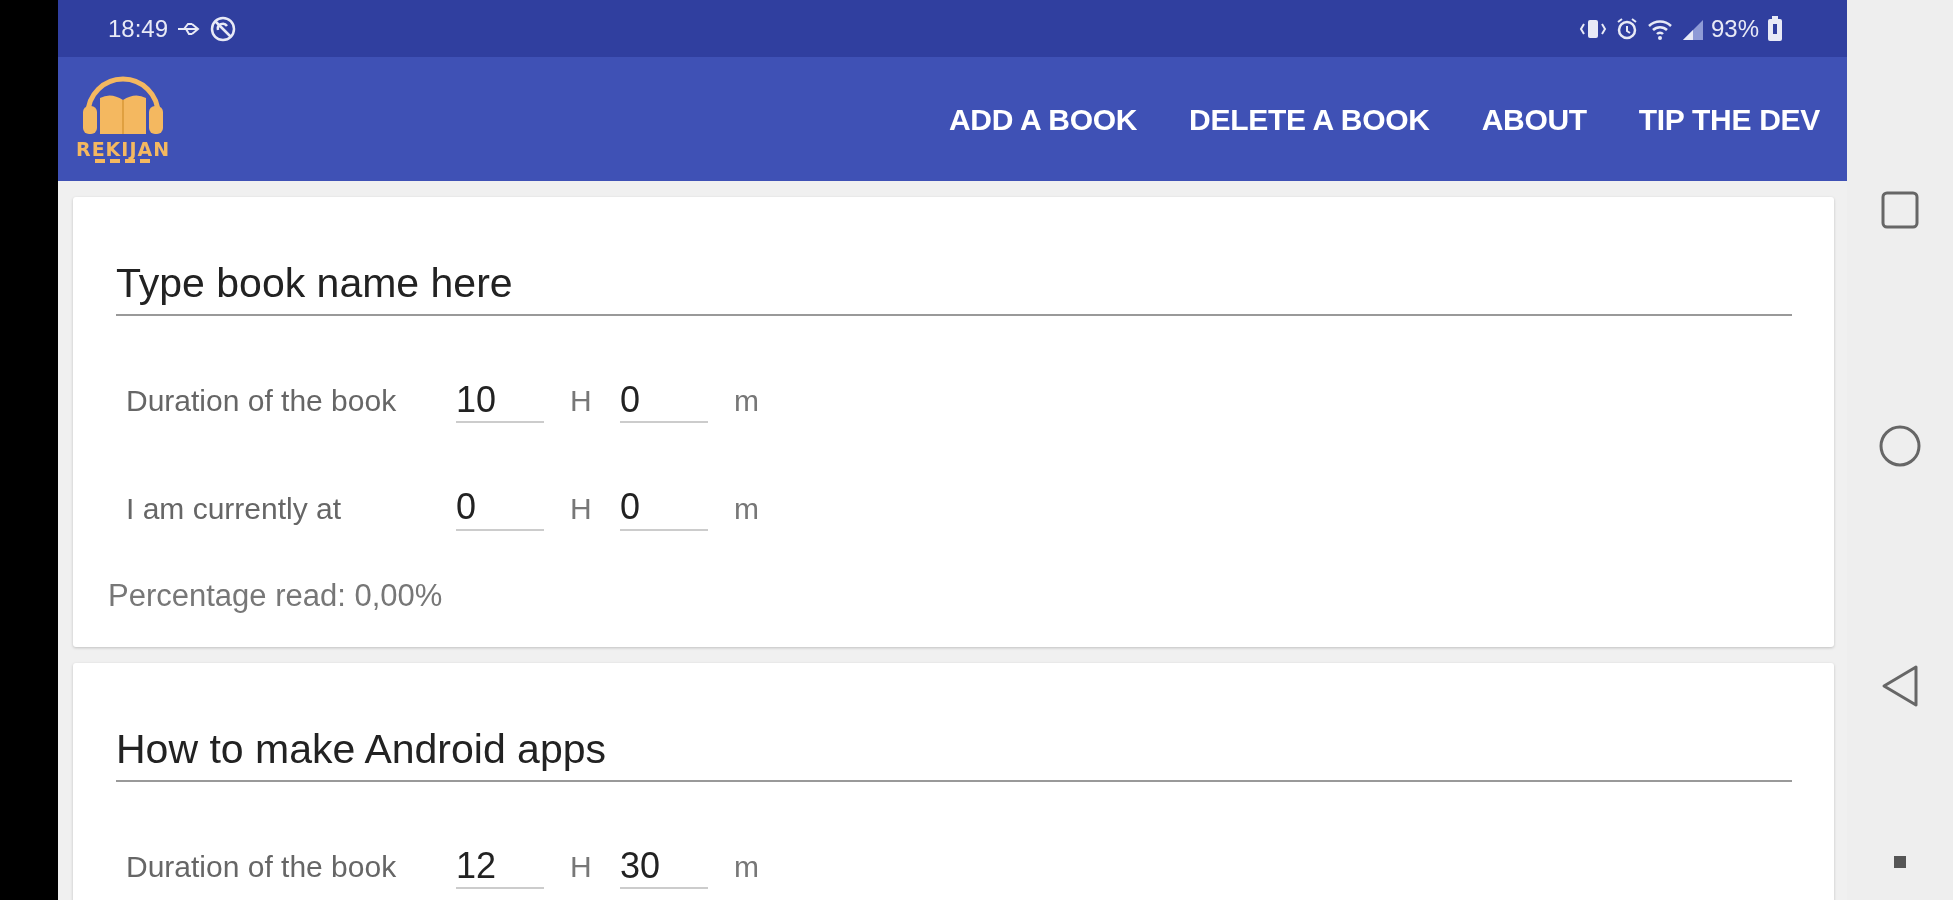  I want to click on menu-item: TIP THE DEV, so click(1729, 119).